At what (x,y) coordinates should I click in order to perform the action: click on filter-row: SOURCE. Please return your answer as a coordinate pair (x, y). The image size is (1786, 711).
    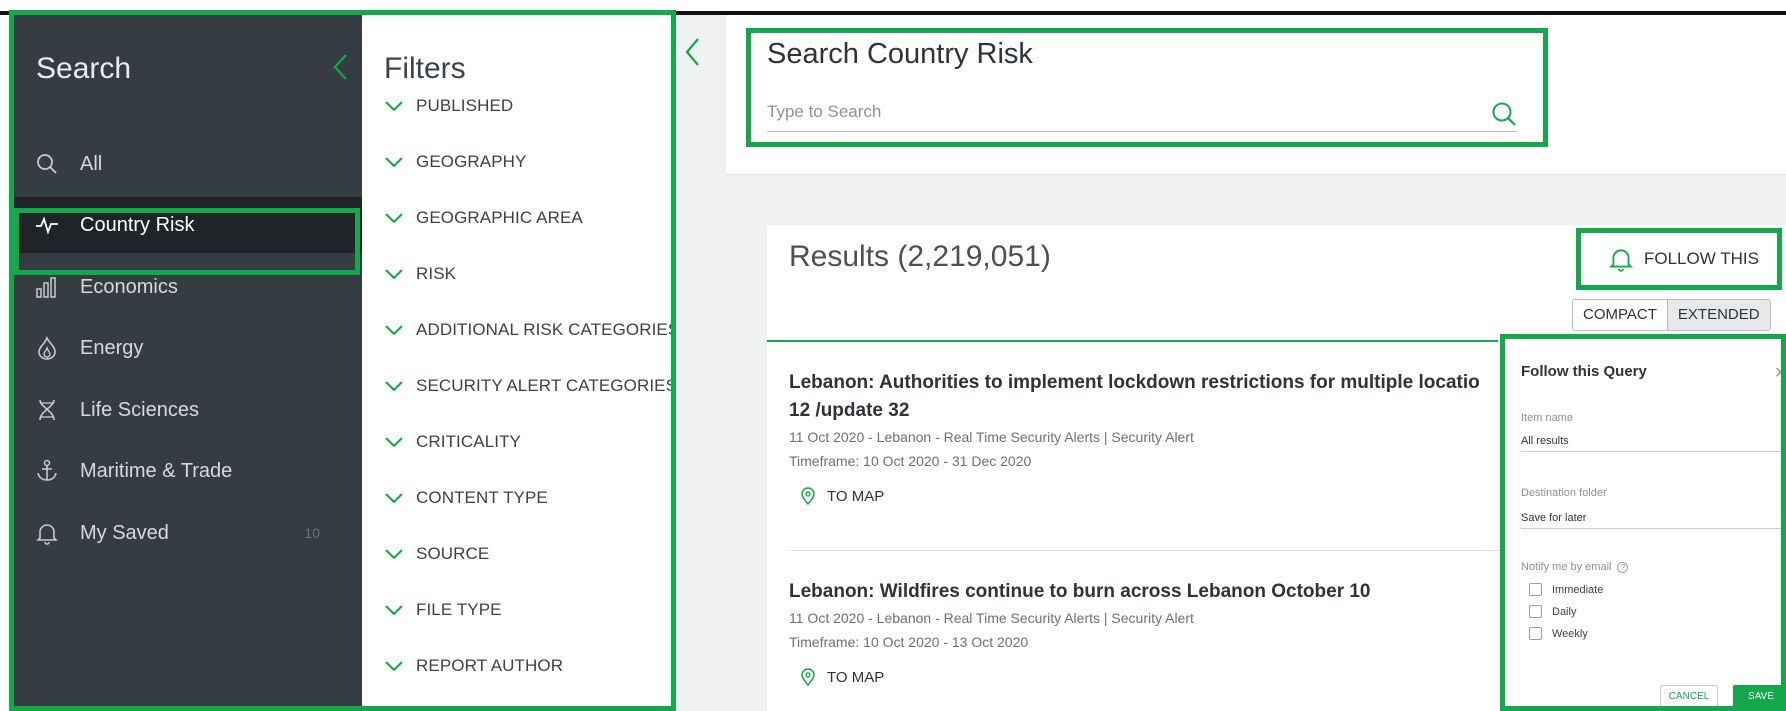
    Looking at the image, I should click on (436, 554).